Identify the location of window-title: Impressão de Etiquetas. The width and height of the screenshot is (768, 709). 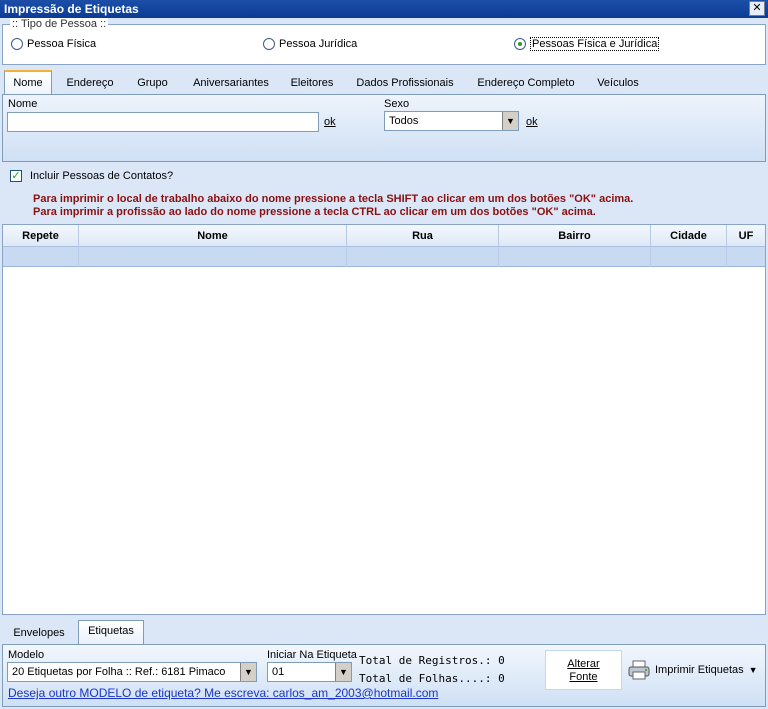
(71, 9).